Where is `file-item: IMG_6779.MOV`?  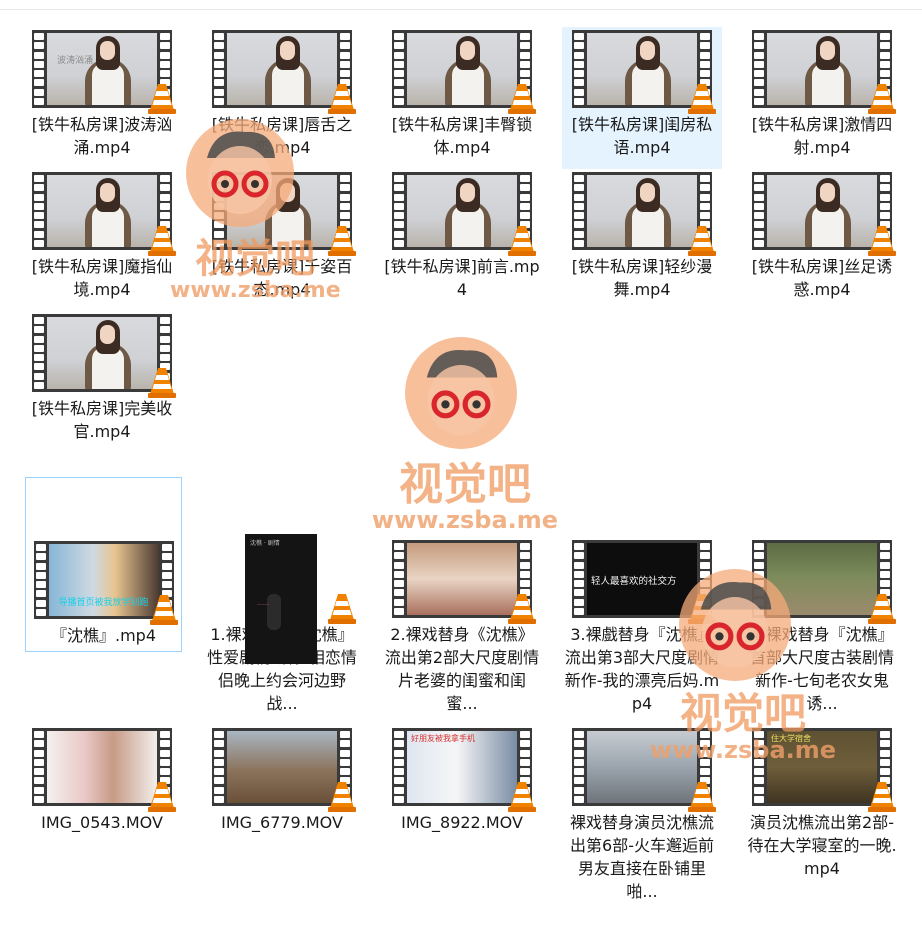
file-item: IMG_6779.MOV is located at coordinates (282, 781).